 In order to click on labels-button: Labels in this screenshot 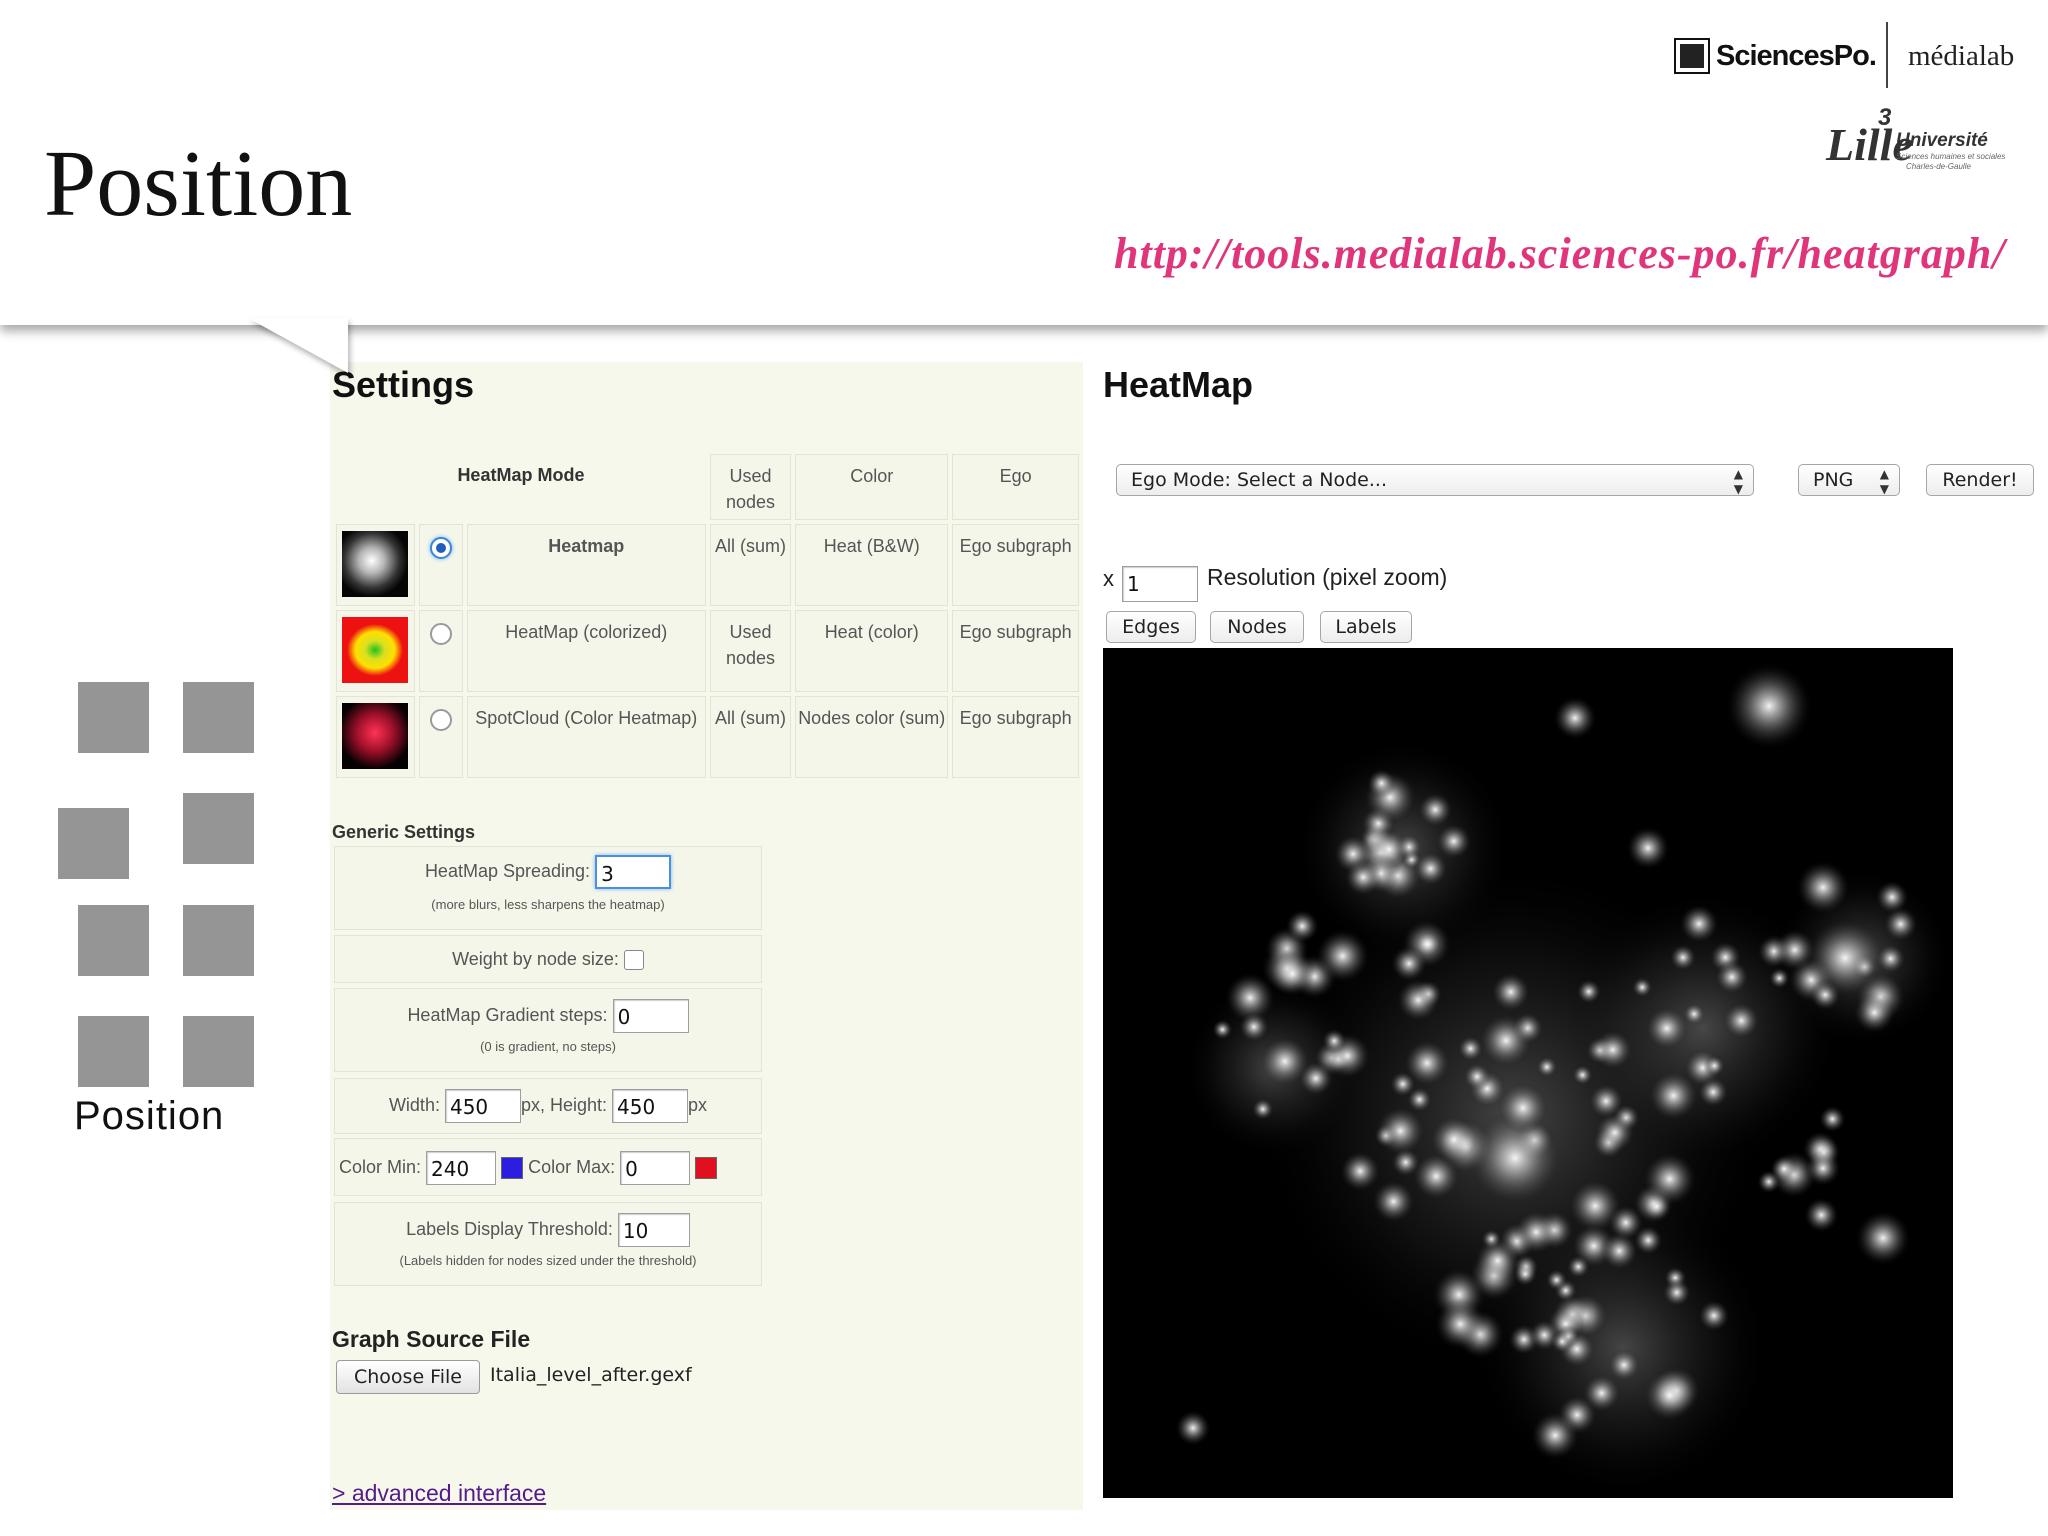, I will do `click(1366, 627)`.